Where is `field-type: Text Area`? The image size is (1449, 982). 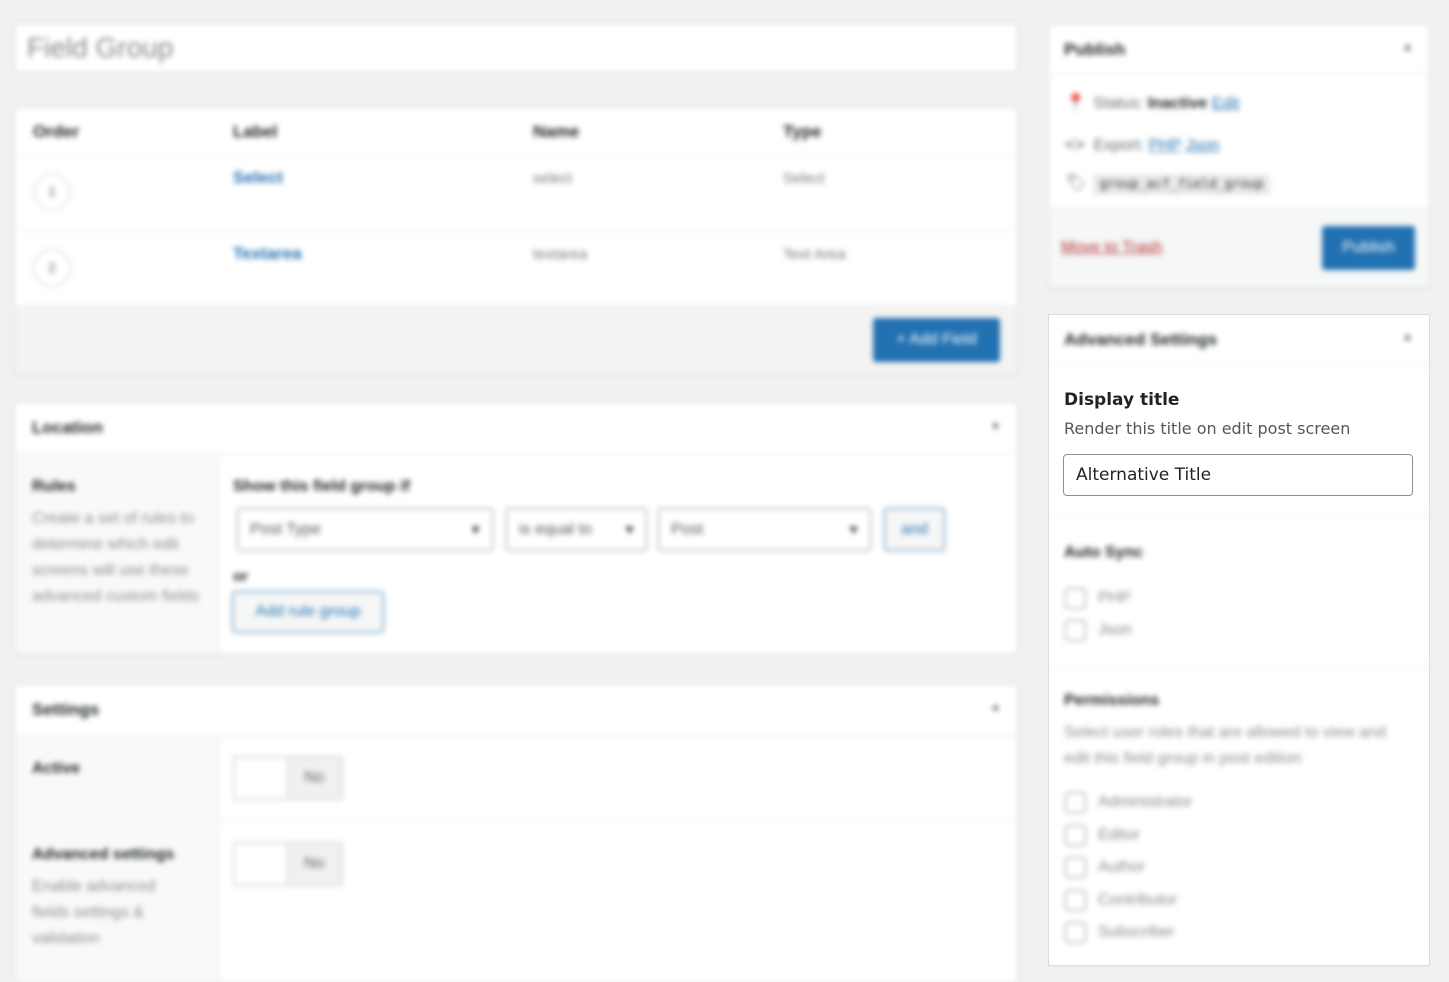 field-type: Text Area is located at coordinates (814, 254).